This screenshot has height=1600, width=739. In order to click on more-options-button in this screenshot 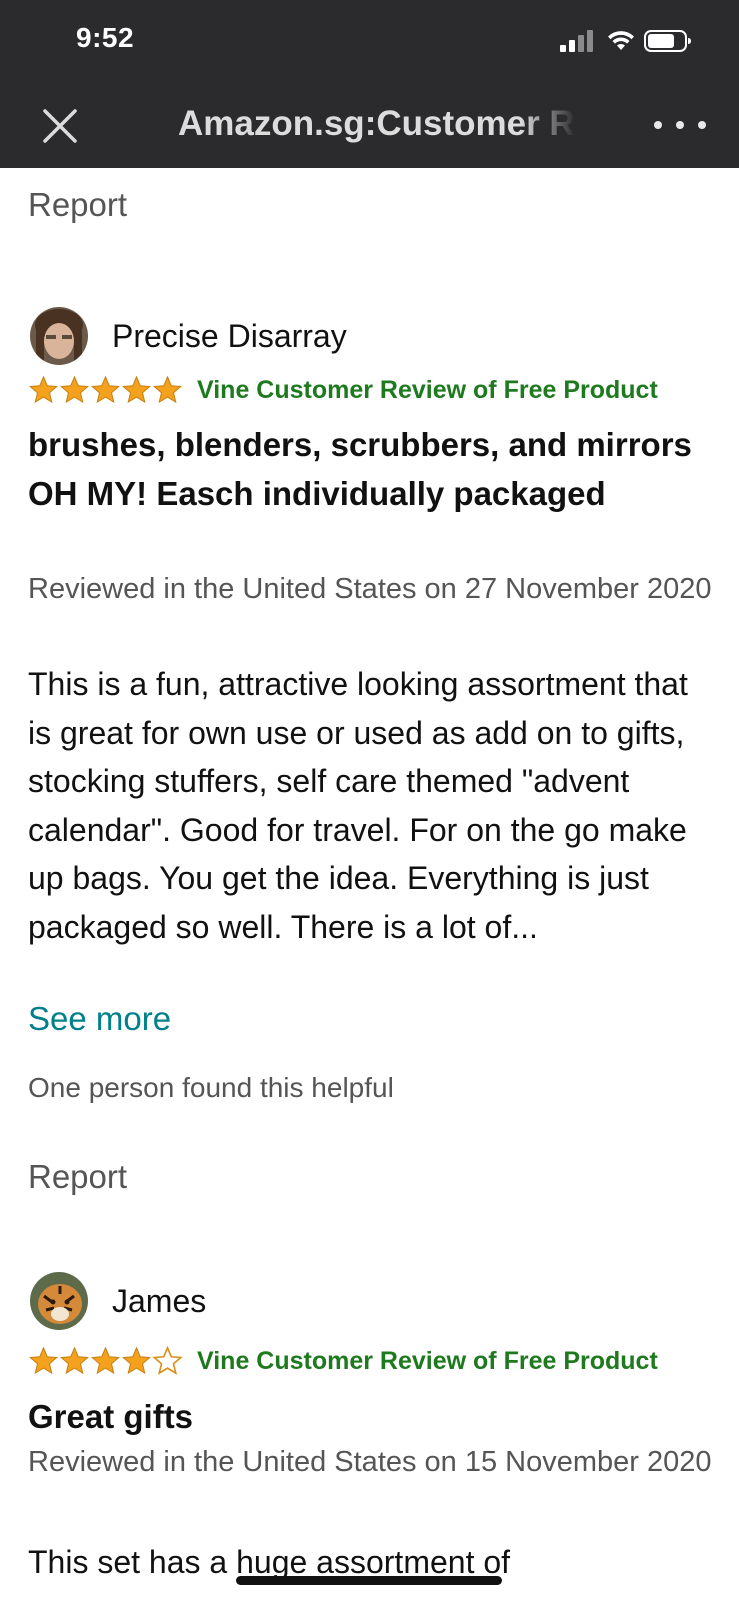, I will do `click(680, 125)`.